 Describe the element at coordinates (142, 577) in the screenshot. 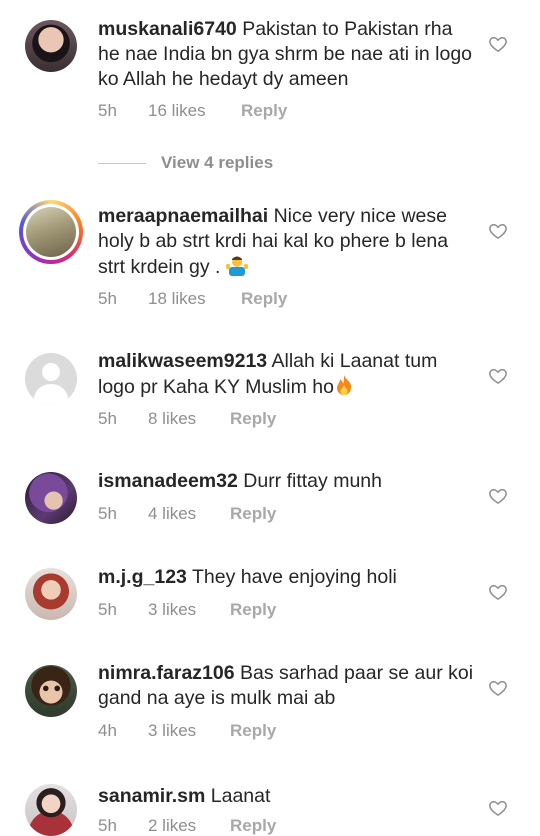

I see `comment-username: m.j.g_123` at that location.